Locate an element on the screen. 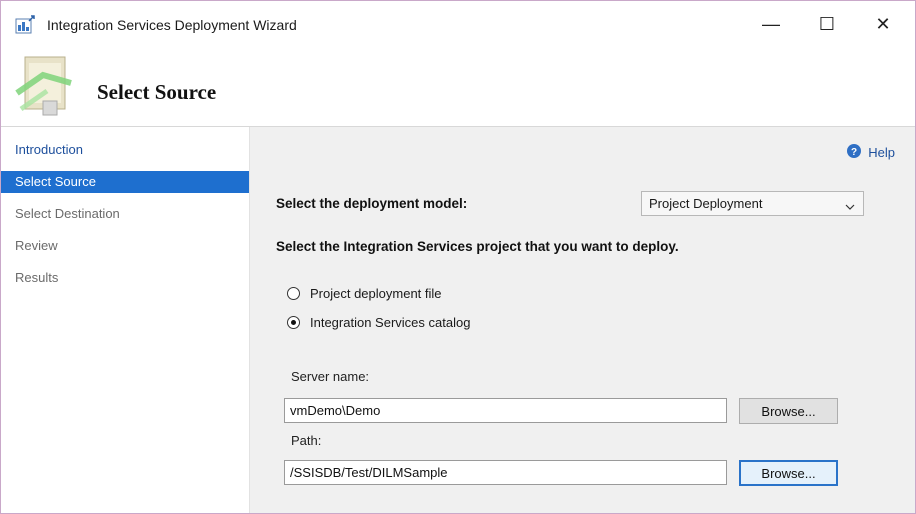  deployment-model-select: Project Deployment is located at coordinates (752, 203).